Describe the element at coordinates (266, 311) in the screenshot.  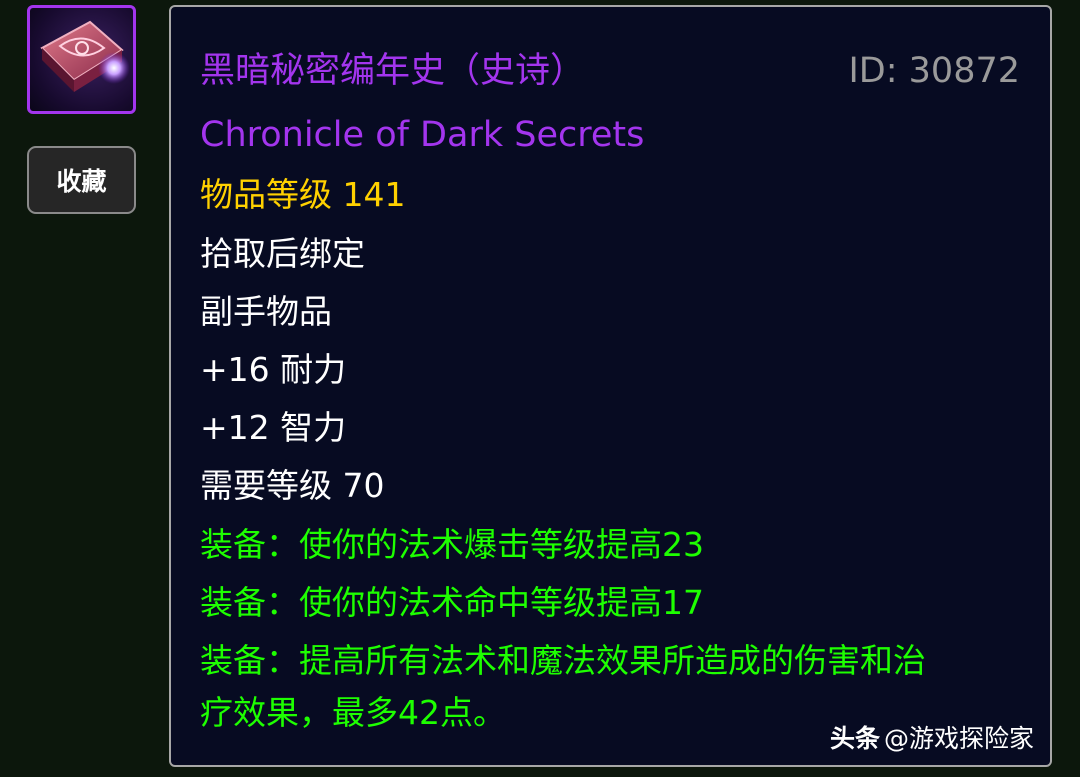
I see `slot-text: 副手物品` at that location.